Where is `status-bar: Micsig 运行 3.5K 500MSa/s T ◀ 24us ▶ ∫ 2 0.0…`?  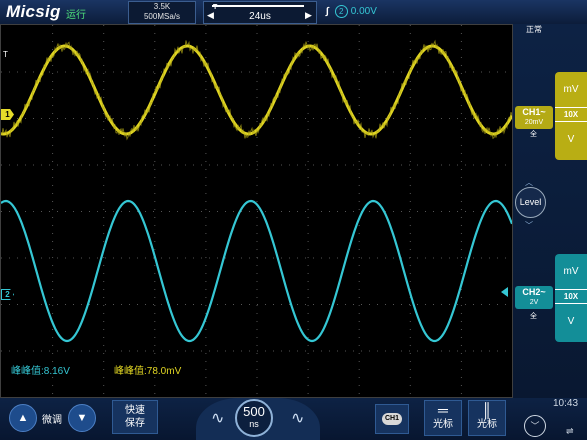
status-bar: Micsig 运行 3.5K 500MSa/s T ◀ 24us ▶ ∫ 2 0.0… is located at coordinates (293, 12).